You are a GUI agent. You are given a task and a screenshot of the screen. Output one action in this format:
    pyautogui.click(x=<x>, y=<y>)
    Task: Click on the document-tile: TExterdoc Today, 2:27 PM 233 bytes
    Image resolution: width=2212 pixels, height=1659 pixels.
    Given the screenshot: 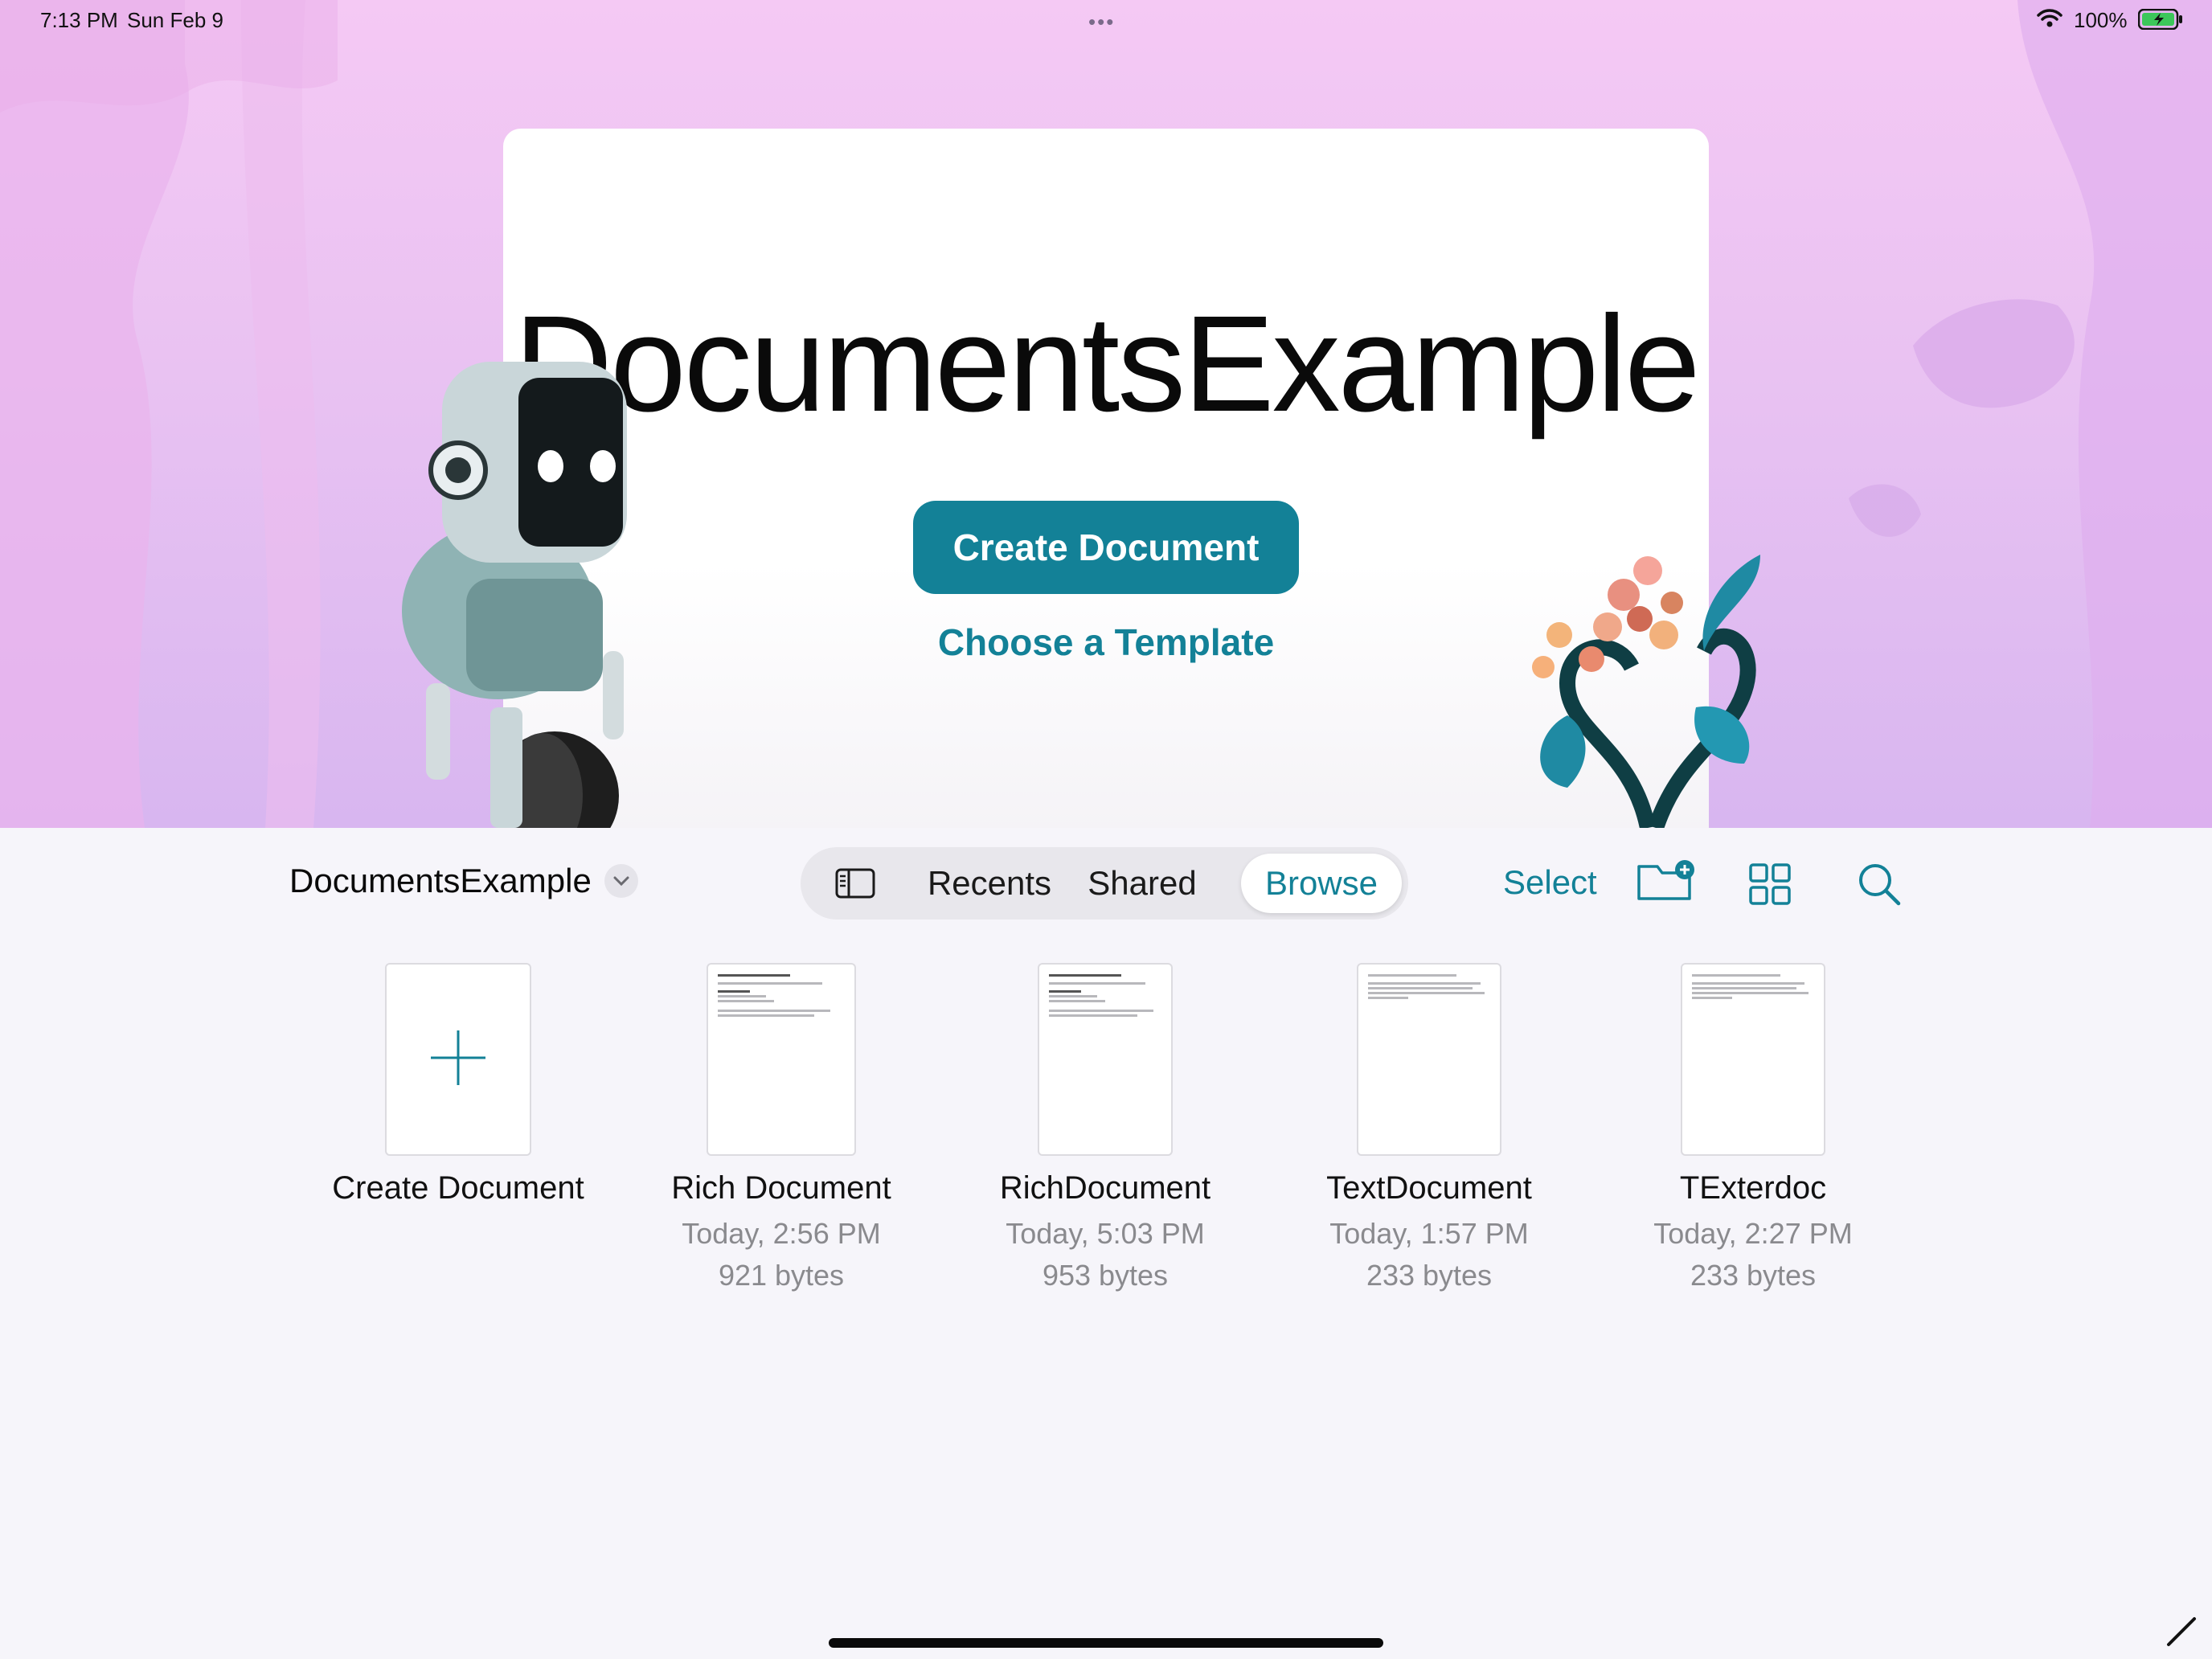 What is the action you would take?
    pyautogui.click(x=1753, y=1129)
    